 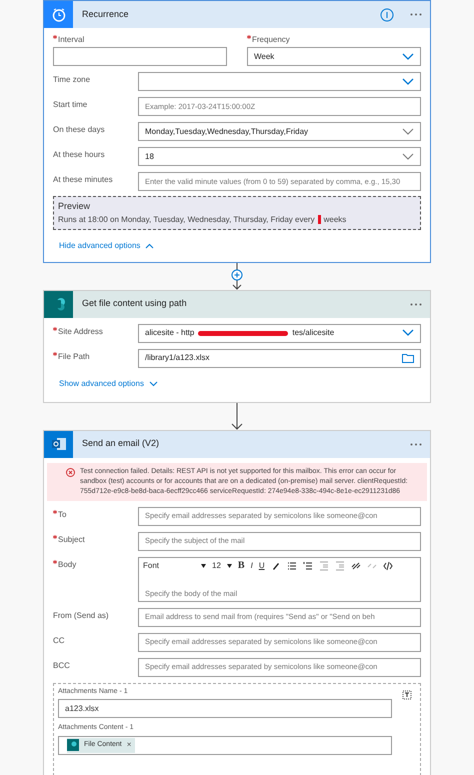 What do you see at coordinates (169, 333) in the screenshot?
I see `field-value: alicesite - http` at bounding box center [169, 333].